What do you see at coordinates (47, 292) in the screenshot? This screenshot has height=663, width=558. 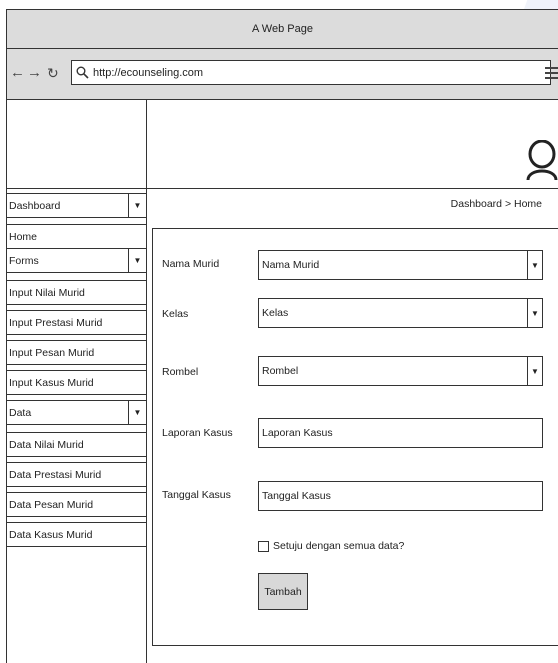 I see `sidebar-item-label: Input Nilai Murid` at bounding box center [47, 292].